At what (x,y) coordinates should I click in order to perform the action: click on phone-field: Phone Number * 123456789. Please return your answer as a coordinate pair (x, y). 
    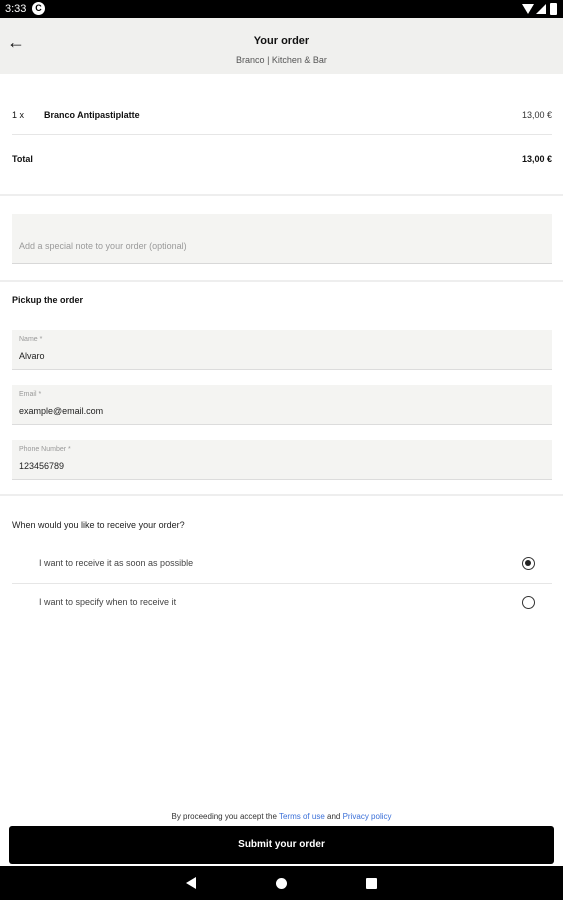
    Looking at the image, I should click on (282, 460).